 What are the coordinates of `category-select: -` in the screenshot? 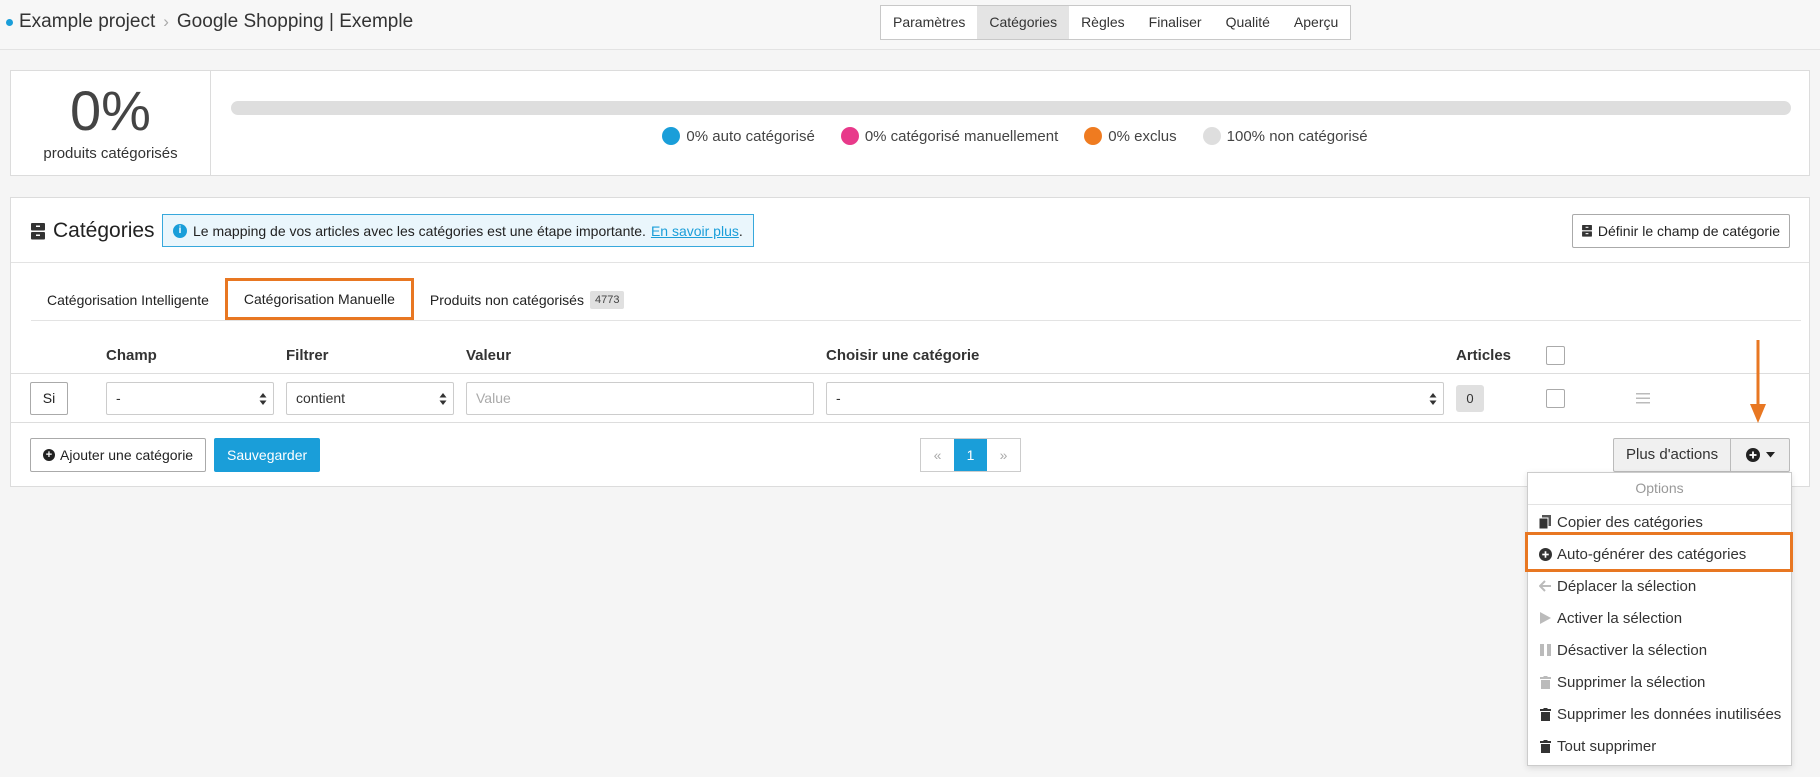 It's located at (1135, 398).